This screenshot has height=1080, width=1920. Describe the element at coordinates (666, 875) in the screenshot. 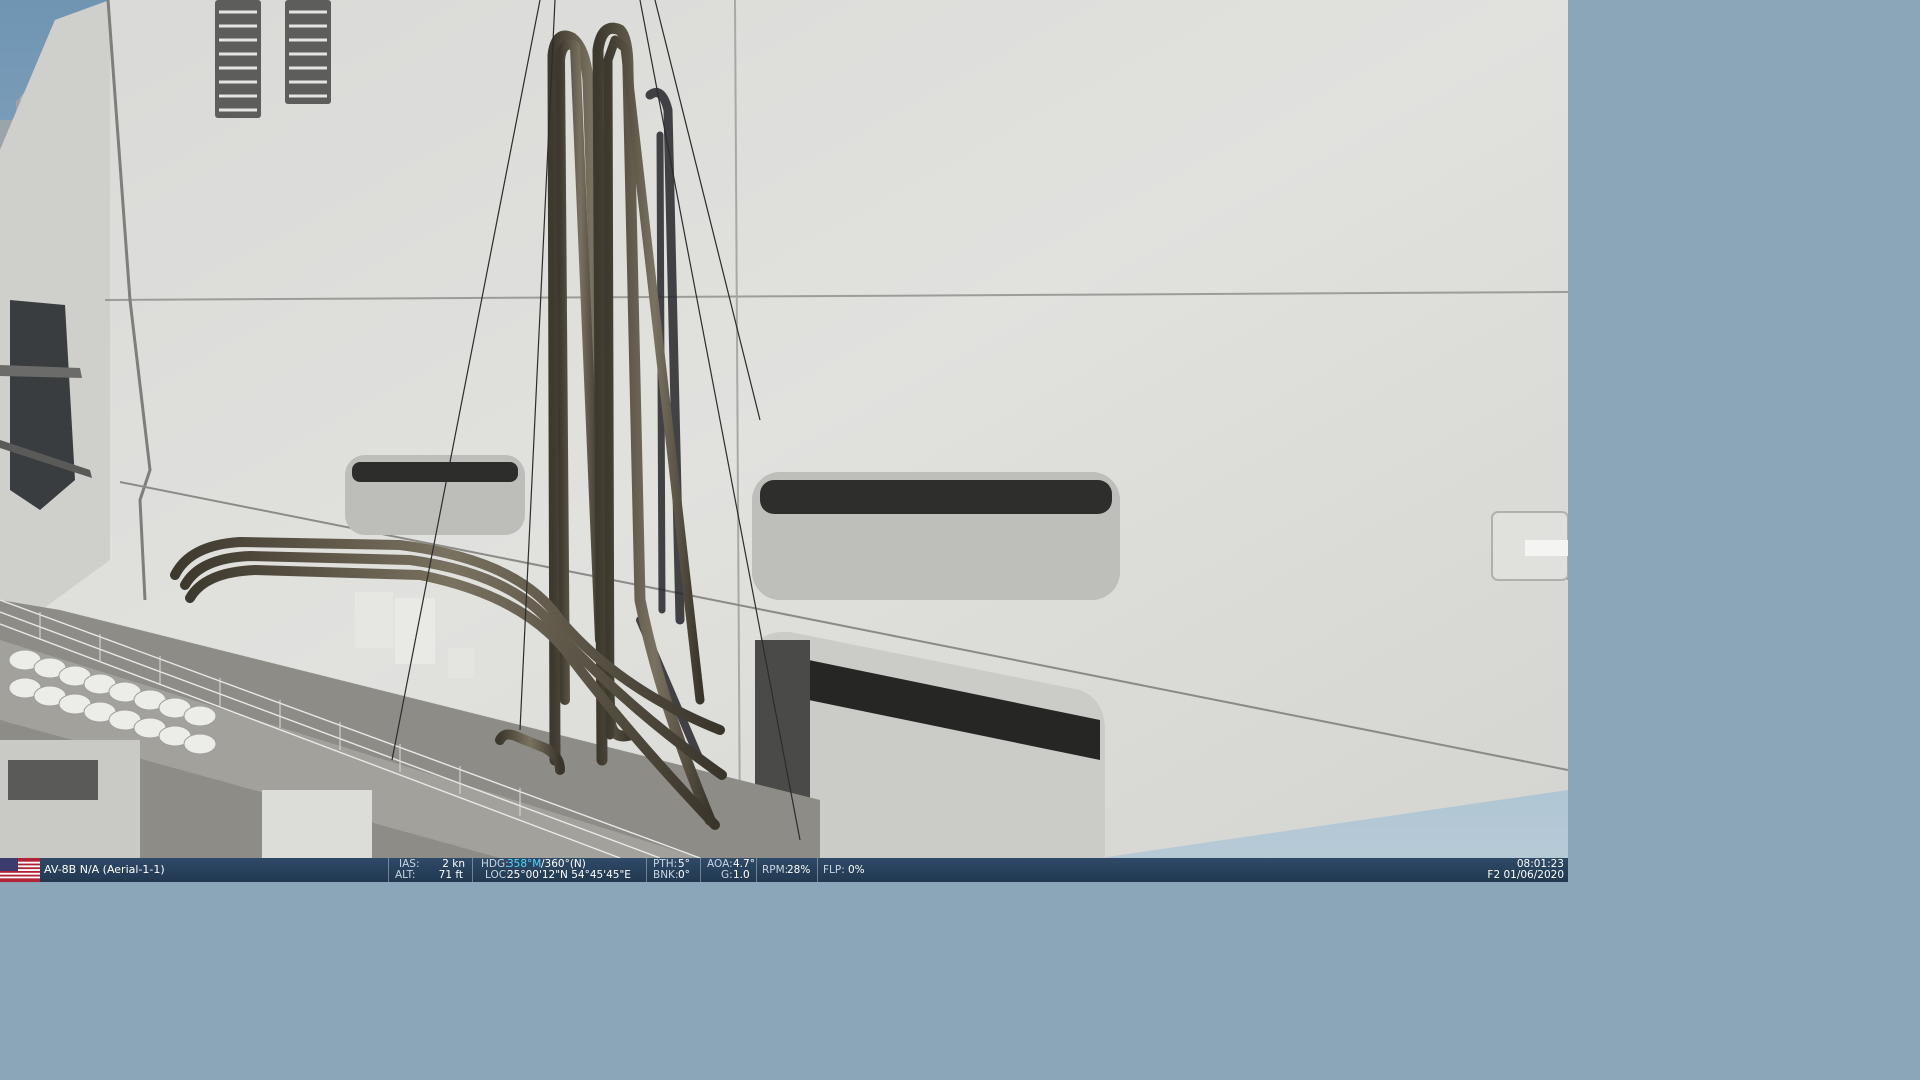

I see `bnk-label: BNK:` at that location.